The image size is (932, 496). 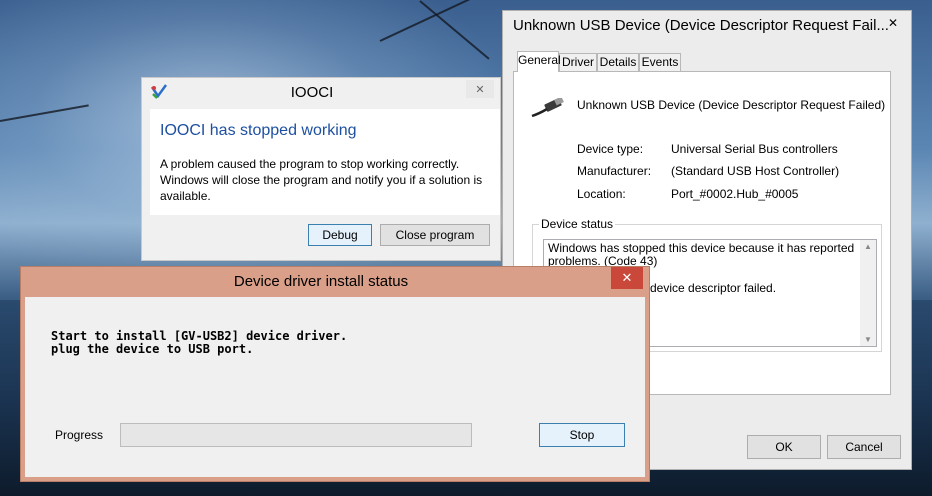 What do you see at coordinates (713, 288) in the screenshot?
I see `device-status-text-tail: device descriptor failed.` at bounding box center [713, 288].